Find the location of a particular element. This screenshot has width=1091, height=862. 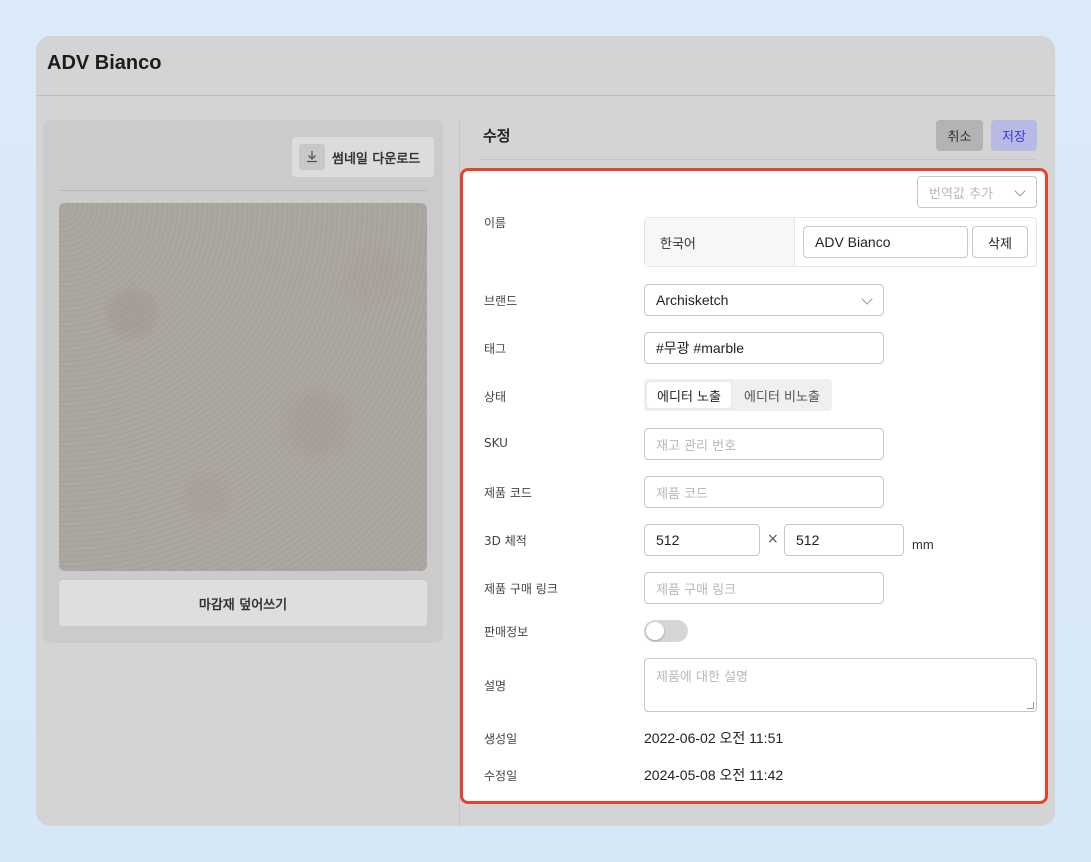

created-date: 2022-06-02 오전 11:51 is located at coordinates (714, 738).